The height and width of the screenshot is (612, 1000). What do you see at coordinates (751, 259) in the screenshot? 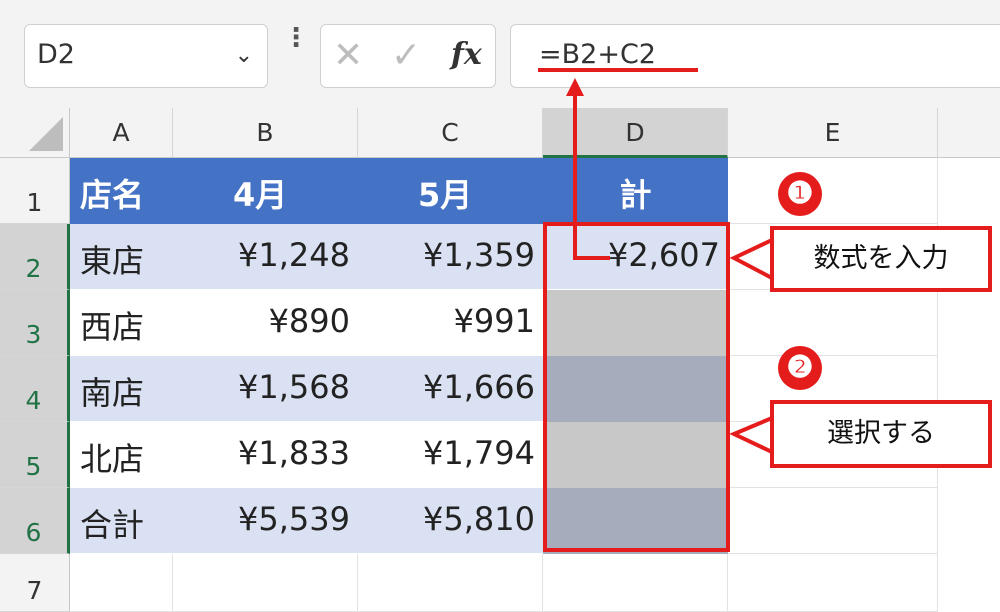
I see `callout1-pointer` at bounding box center [751, 259].